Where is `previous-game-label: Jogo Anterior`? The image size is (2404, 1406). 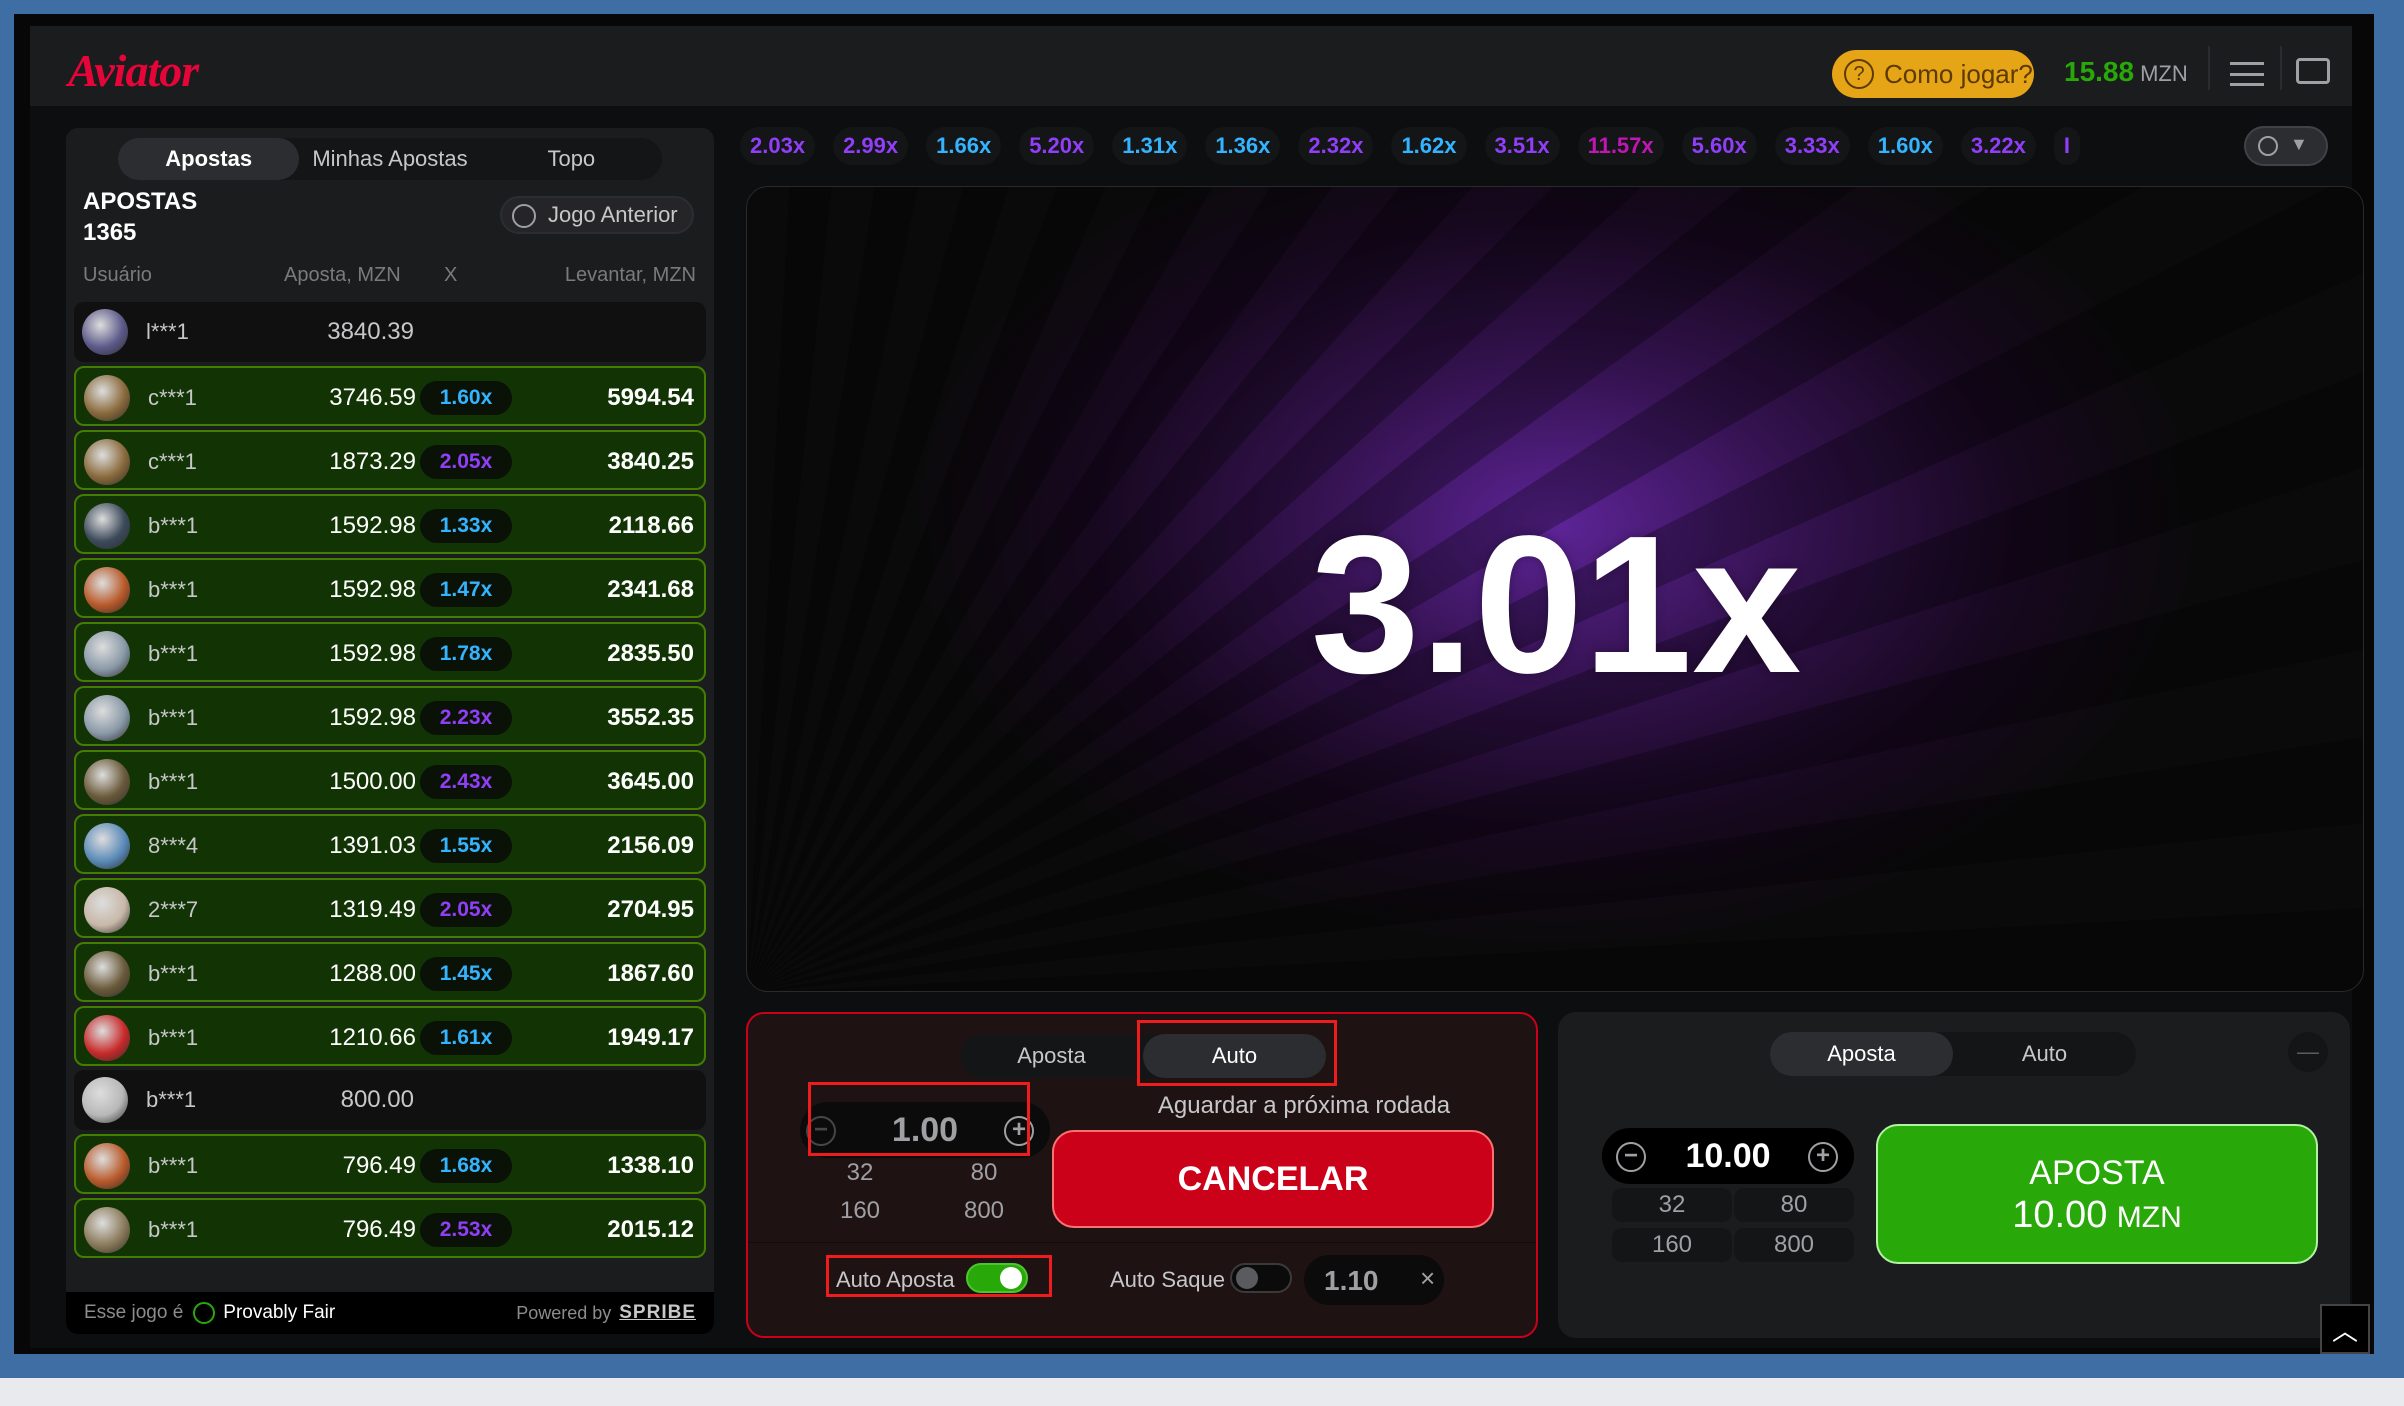
previous-game-label: Jogo Anterior is located at coordinates (613, 214).